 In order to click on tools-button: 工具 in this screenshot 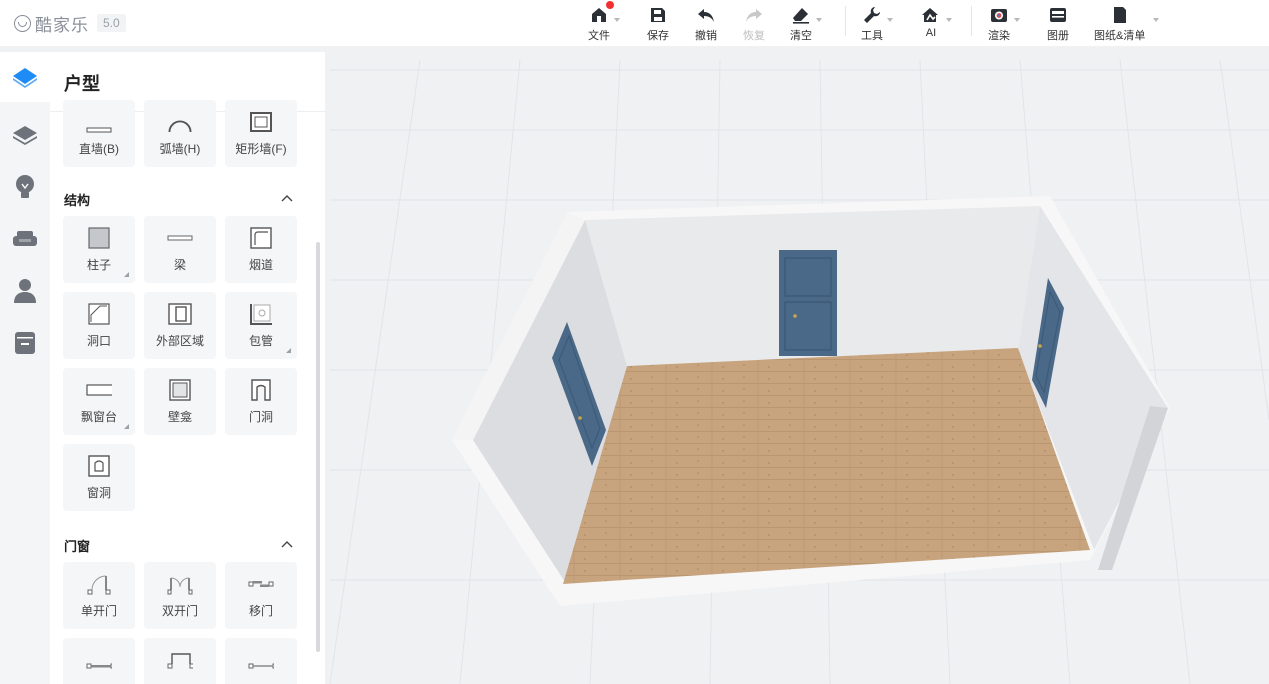, I will do `click(877, 24)`.